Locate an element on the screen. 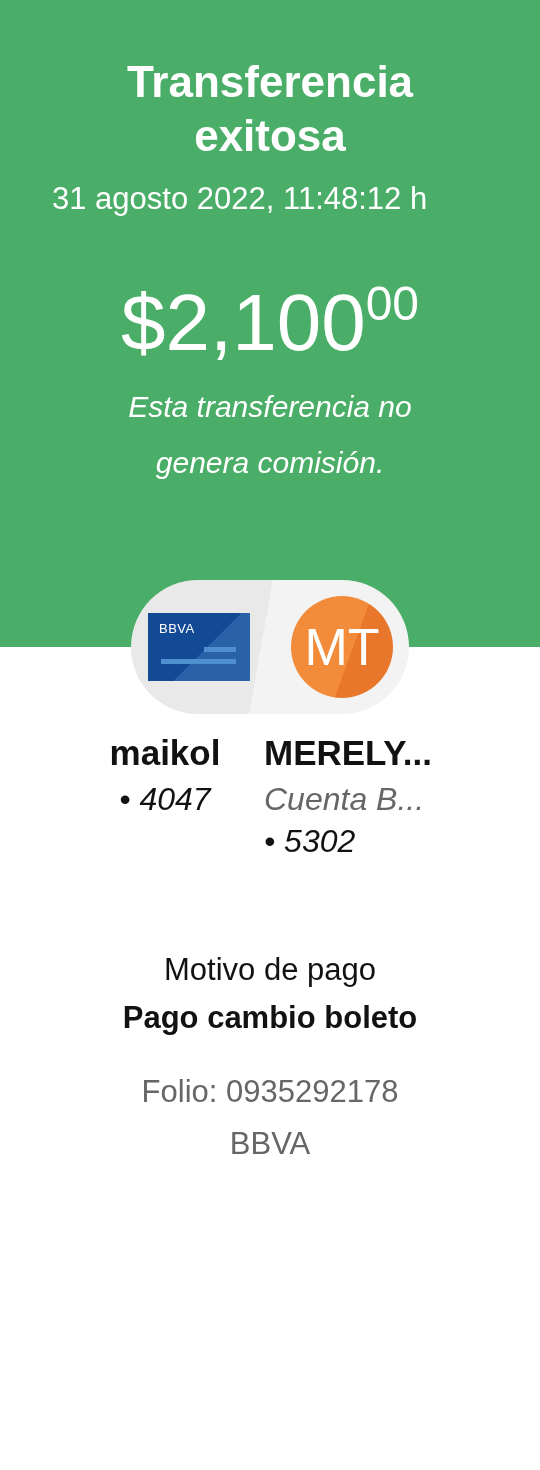  sender-name: maikol is located at coordinates (165, 753).